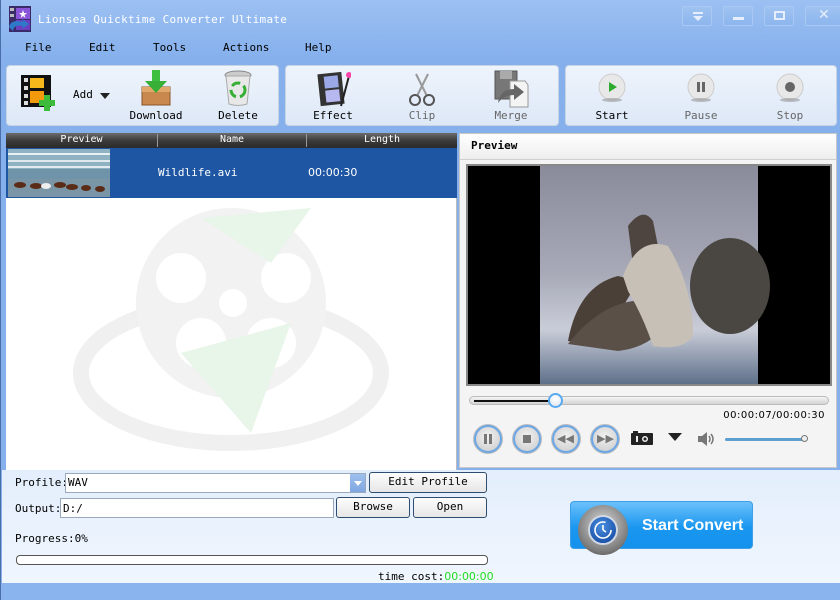  I want to click on conversion-progress-bar, so click(252, 560).